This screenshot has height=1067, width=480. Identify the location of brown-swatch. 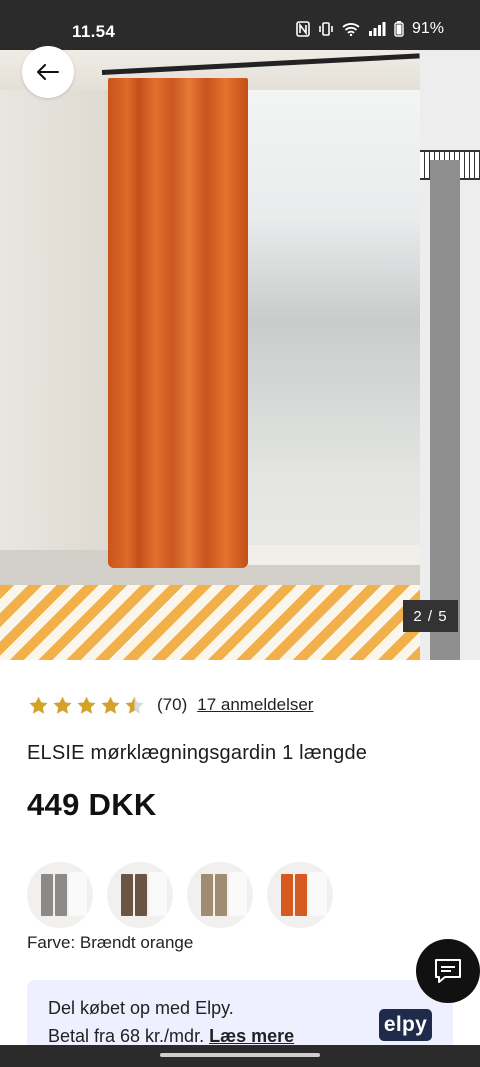
(140, 895).